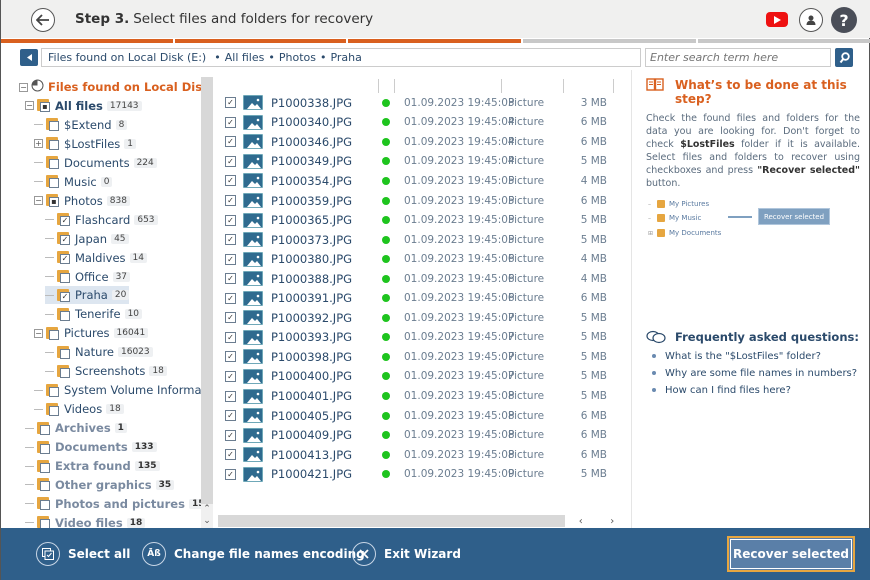 The image size is (870, 580). What do you see at coordinates (79, 409) in the screenshot?
I see `tree-node: Videos 18` at bounding box center [79, 409].